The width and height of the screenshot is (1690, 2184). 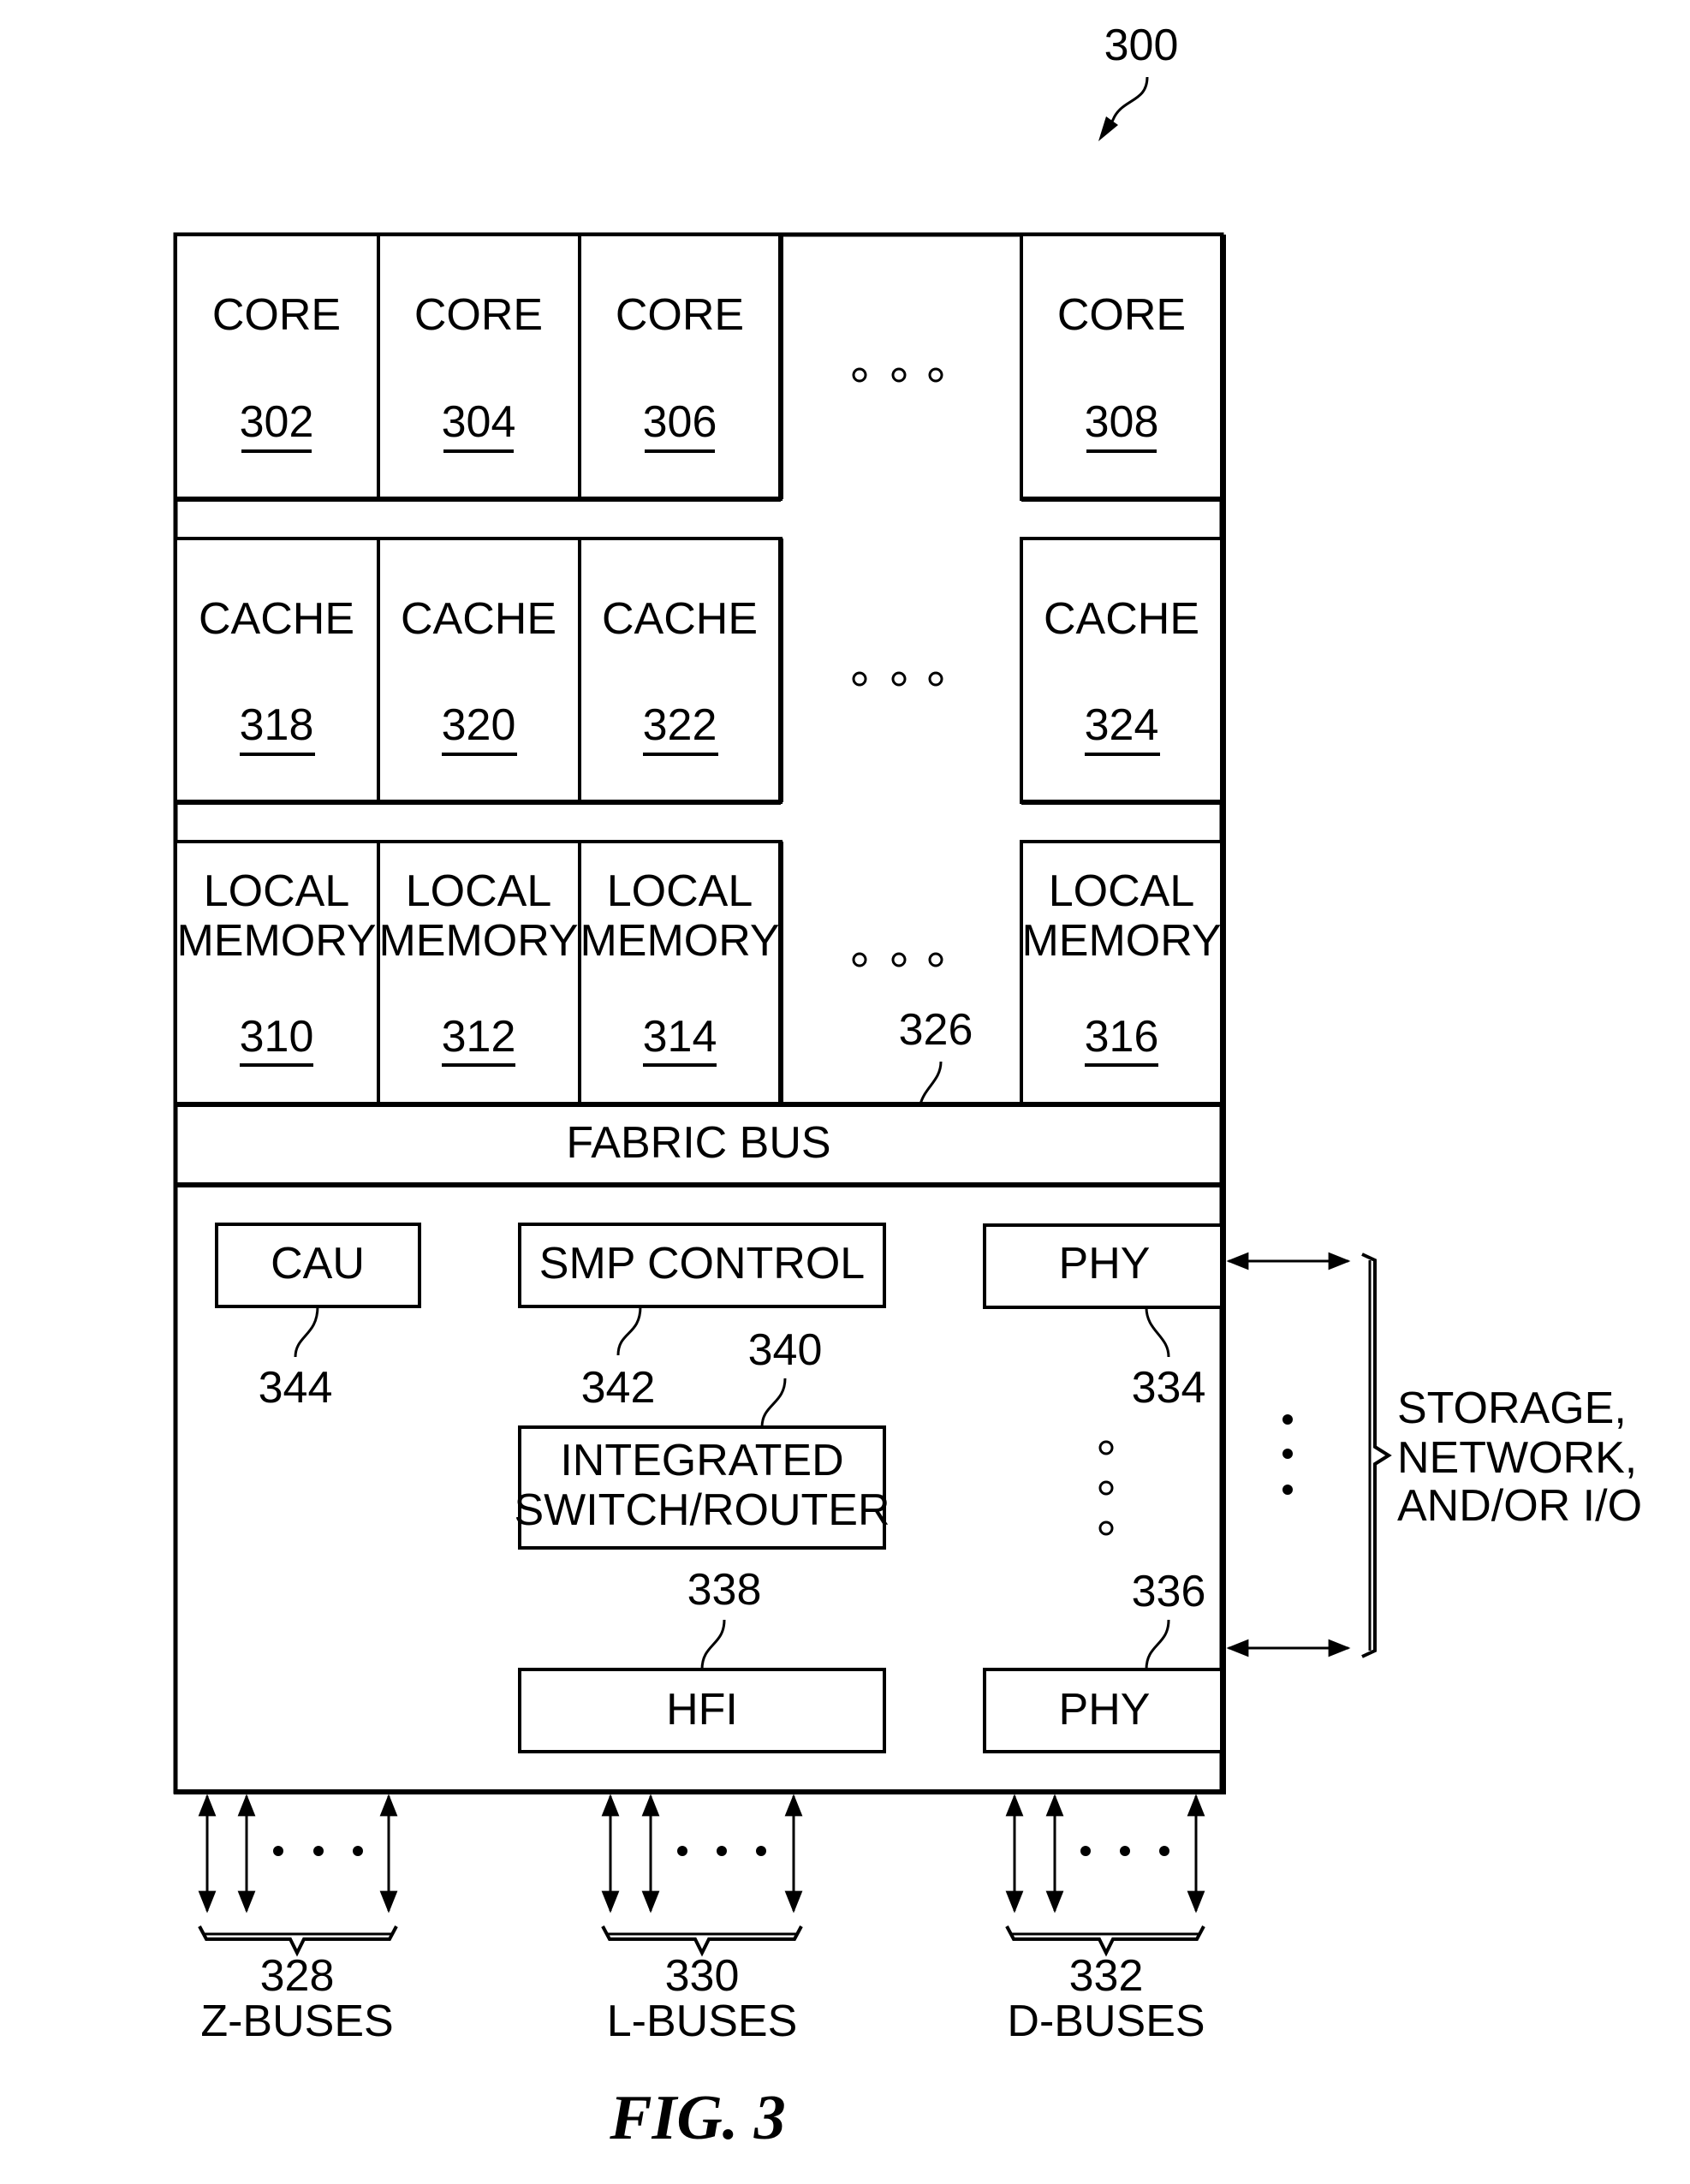 I want to click on fabric-bus-ref: 326, so click(x=936, y=1030).